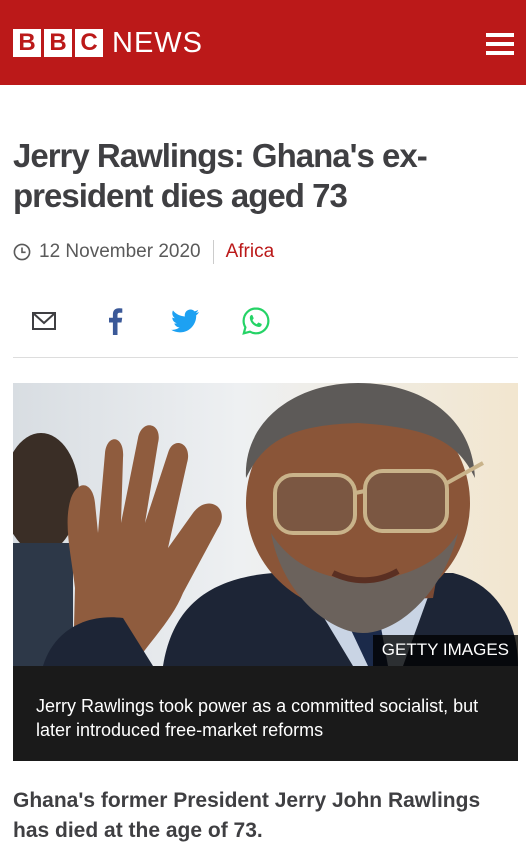  I want to click on logo-news-word: NEWS, so click(157, 43).